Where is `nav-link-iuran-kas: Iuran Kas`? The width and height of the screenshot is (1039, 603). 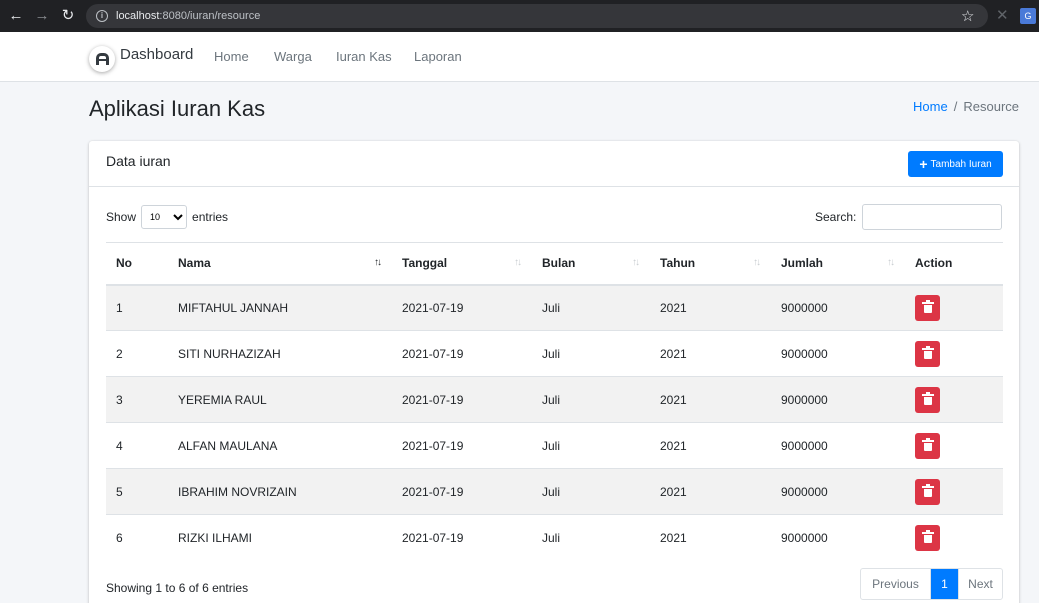 nav-link-iuran-kas: Iuran Kas is located at coordinates (364, 56).